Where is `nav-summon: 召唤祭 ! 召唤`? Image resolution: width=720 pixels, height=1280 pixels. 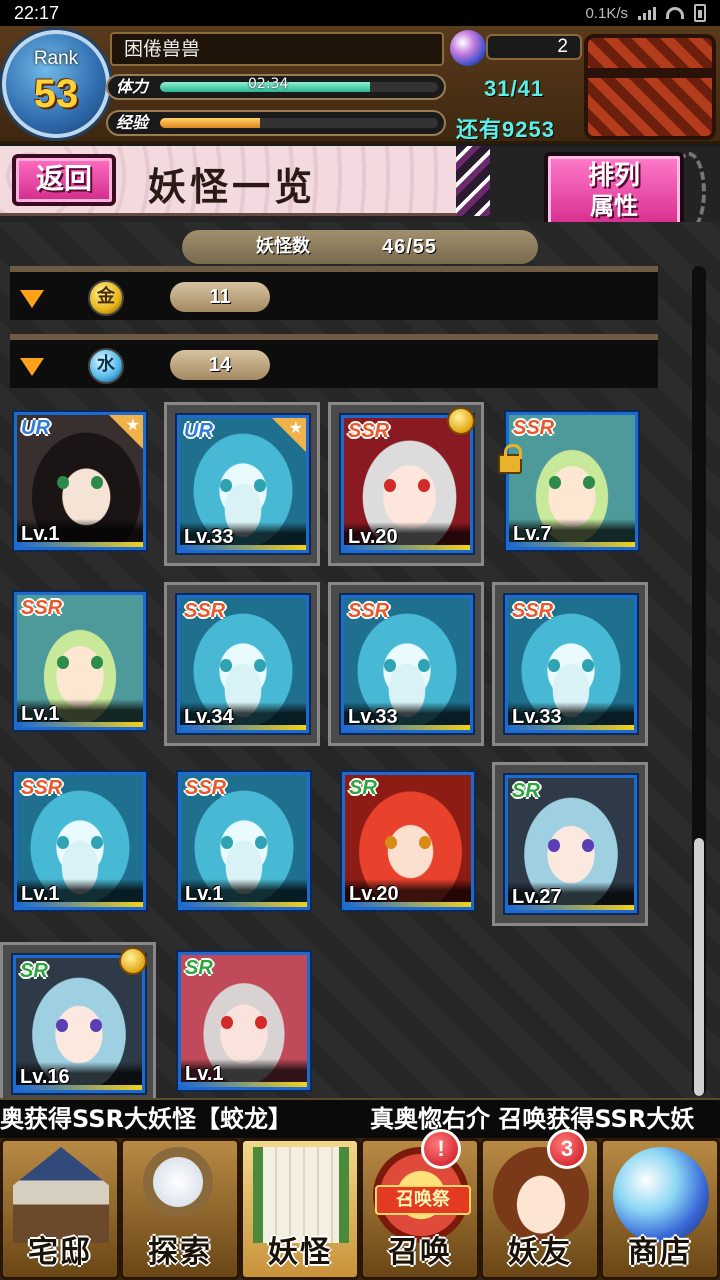
nav-summon: 召唤祭 ! 召唤 is located at coordinates (420, 1204).